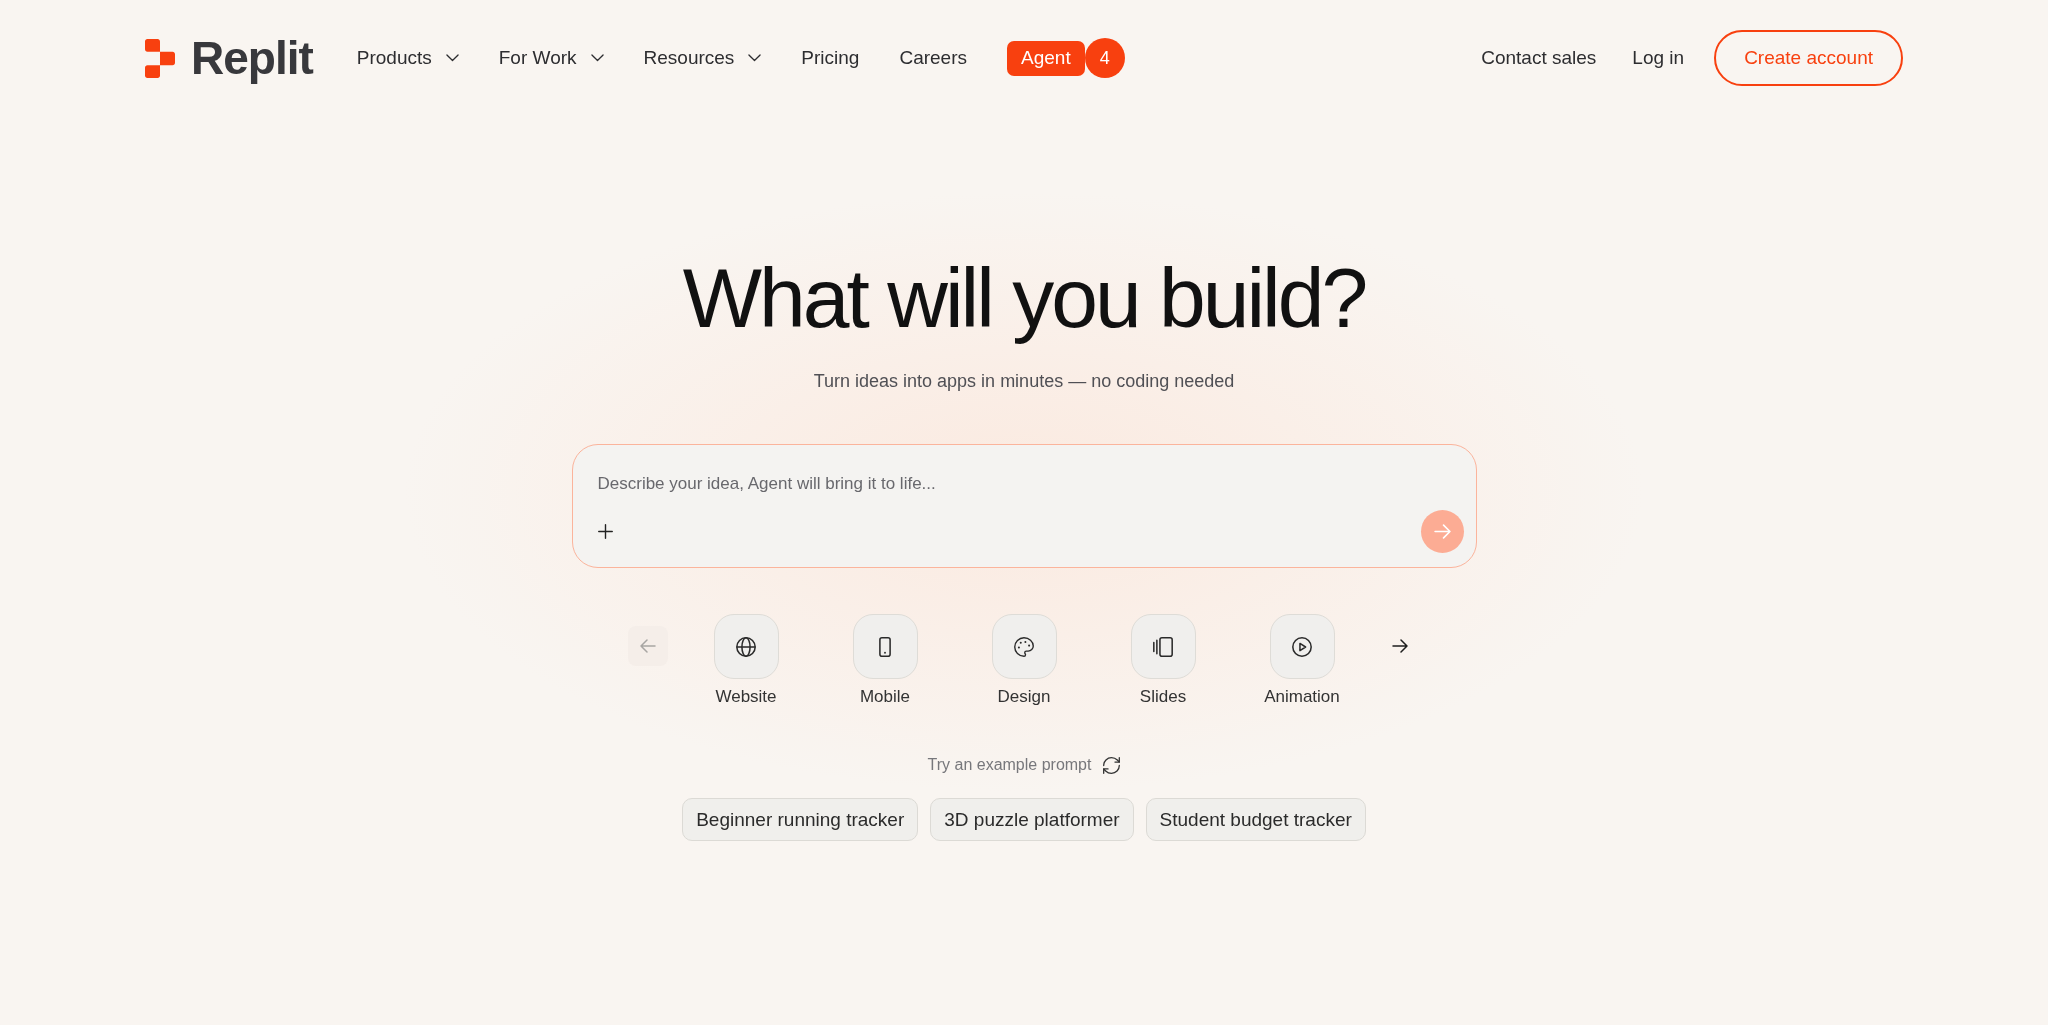  What do you see at coordinates (648, 646) in the screenshot?
I see `arrow-left-icon` at bounding box center [648, 646].